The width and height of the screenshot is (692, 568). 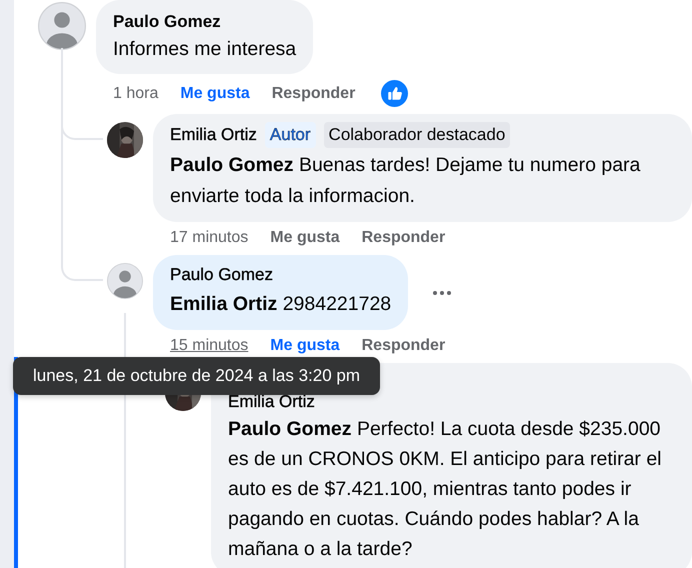 I want to click on like-icon, so click(x=394, y=93).